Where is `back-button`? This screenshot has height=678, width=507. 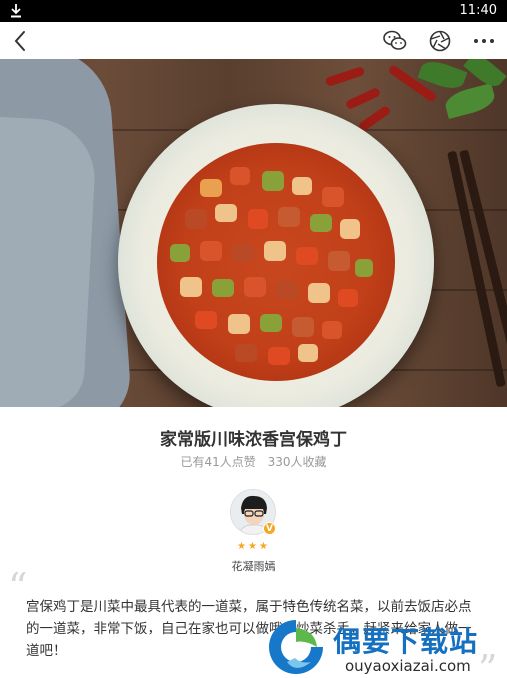
back-button is located at coordinates (20, 40).